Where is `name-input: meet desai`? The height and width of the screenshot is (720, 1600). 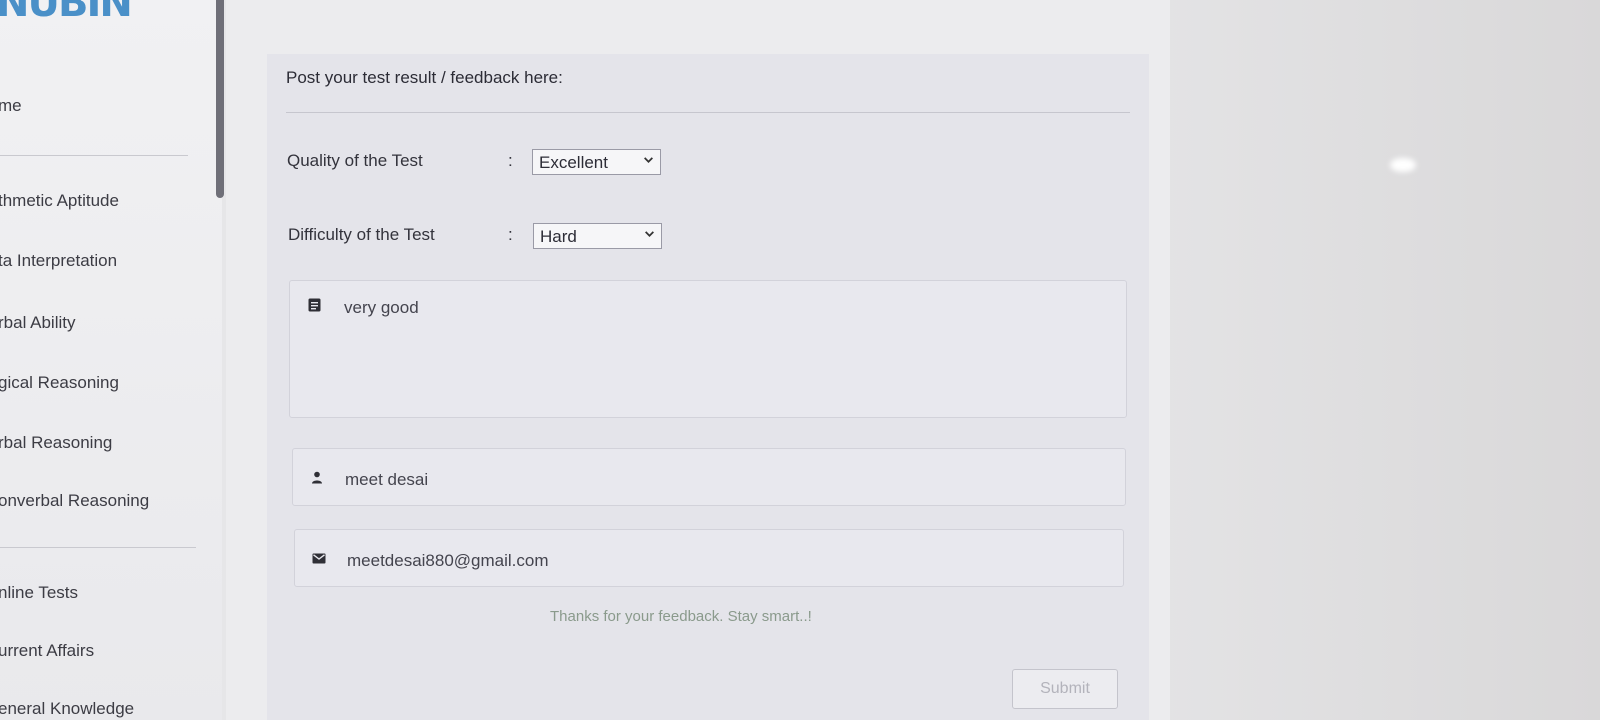 name-input: meet desai is located at coordinates (709, 477).